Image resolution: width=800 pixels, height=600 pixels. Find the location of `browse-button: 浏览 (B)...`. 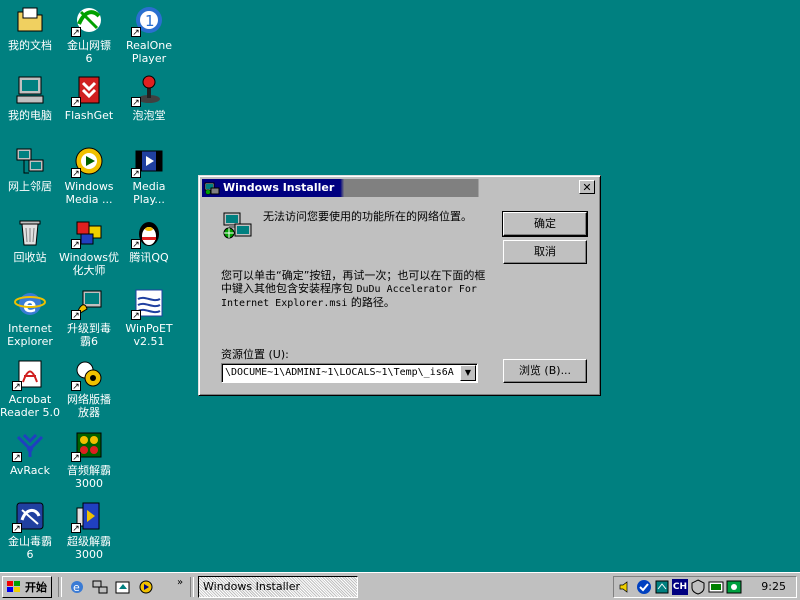

browse-button: 浏览 (B)... is located at coordinates (545, 371).